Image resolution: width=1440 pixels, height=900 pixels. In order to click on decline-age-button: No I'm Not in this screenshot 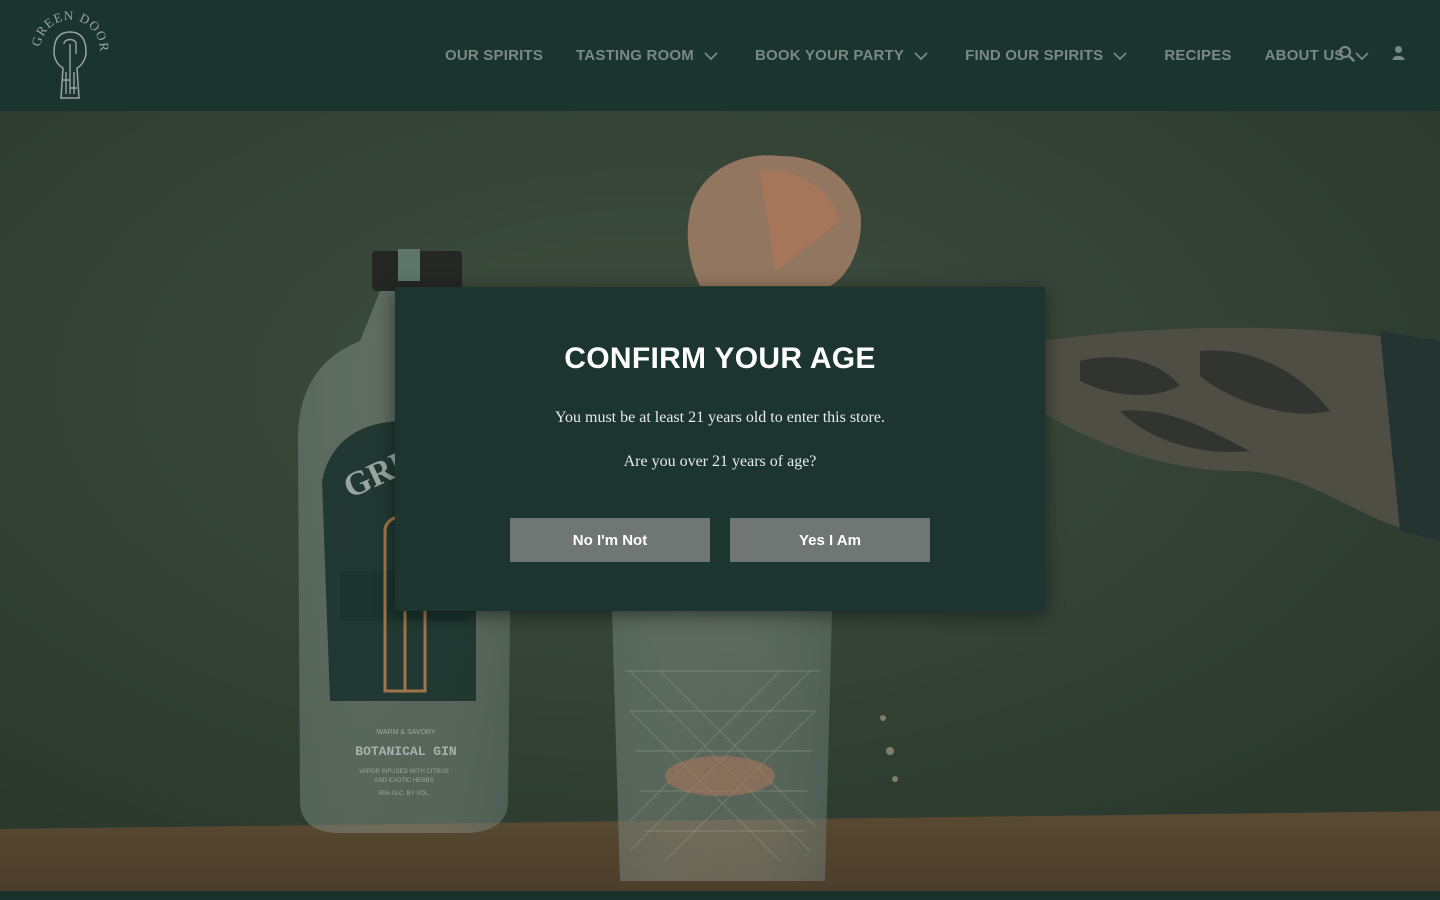, I will do `click(610, 540)`.